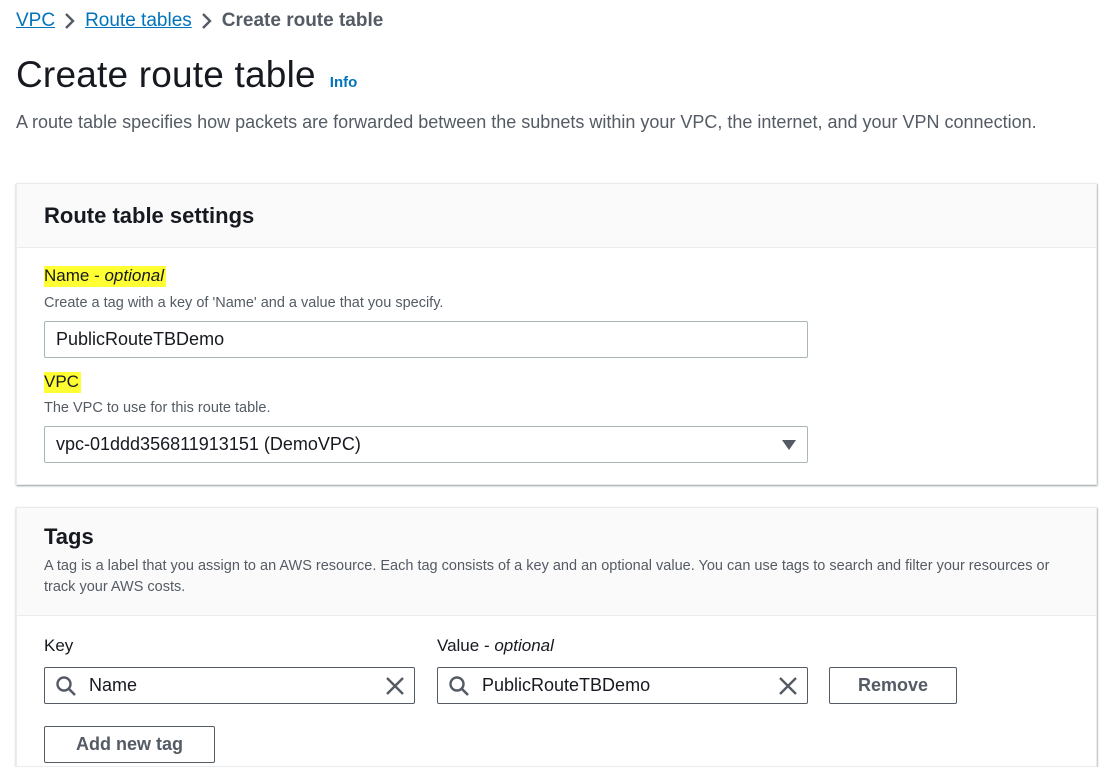 This screenshot has width=1110, height=767. Describe the element at coordinates (566, 685) in the screenshot. I see `tag-value-value: PublicRouteTBDemo` at that location.